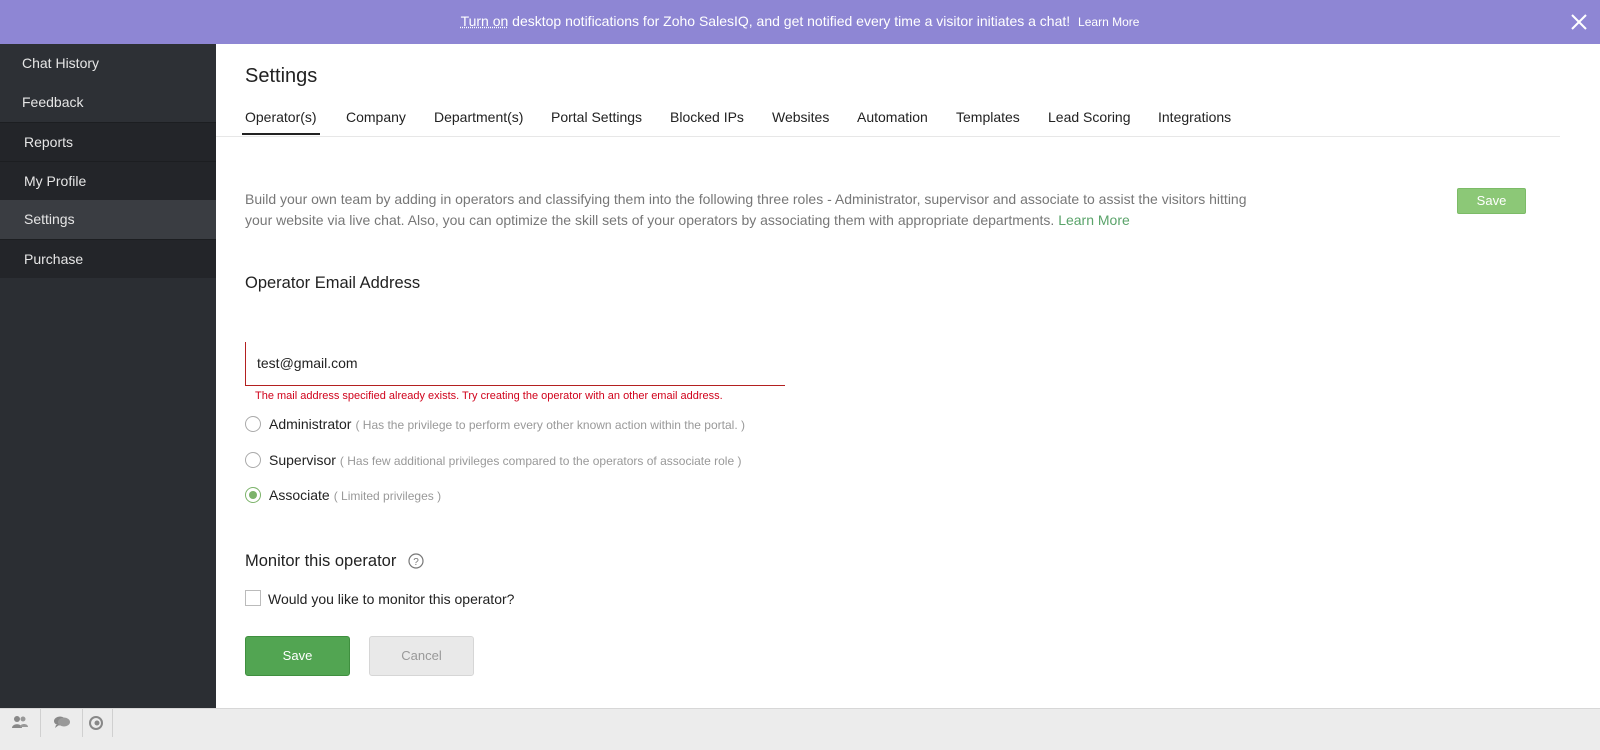 The image size is (1600, 750). What do you see at coordinates (108, 141) in the screenshot?
I see `sidebar-item-reports: Reports` at bounding box center [108, 141].